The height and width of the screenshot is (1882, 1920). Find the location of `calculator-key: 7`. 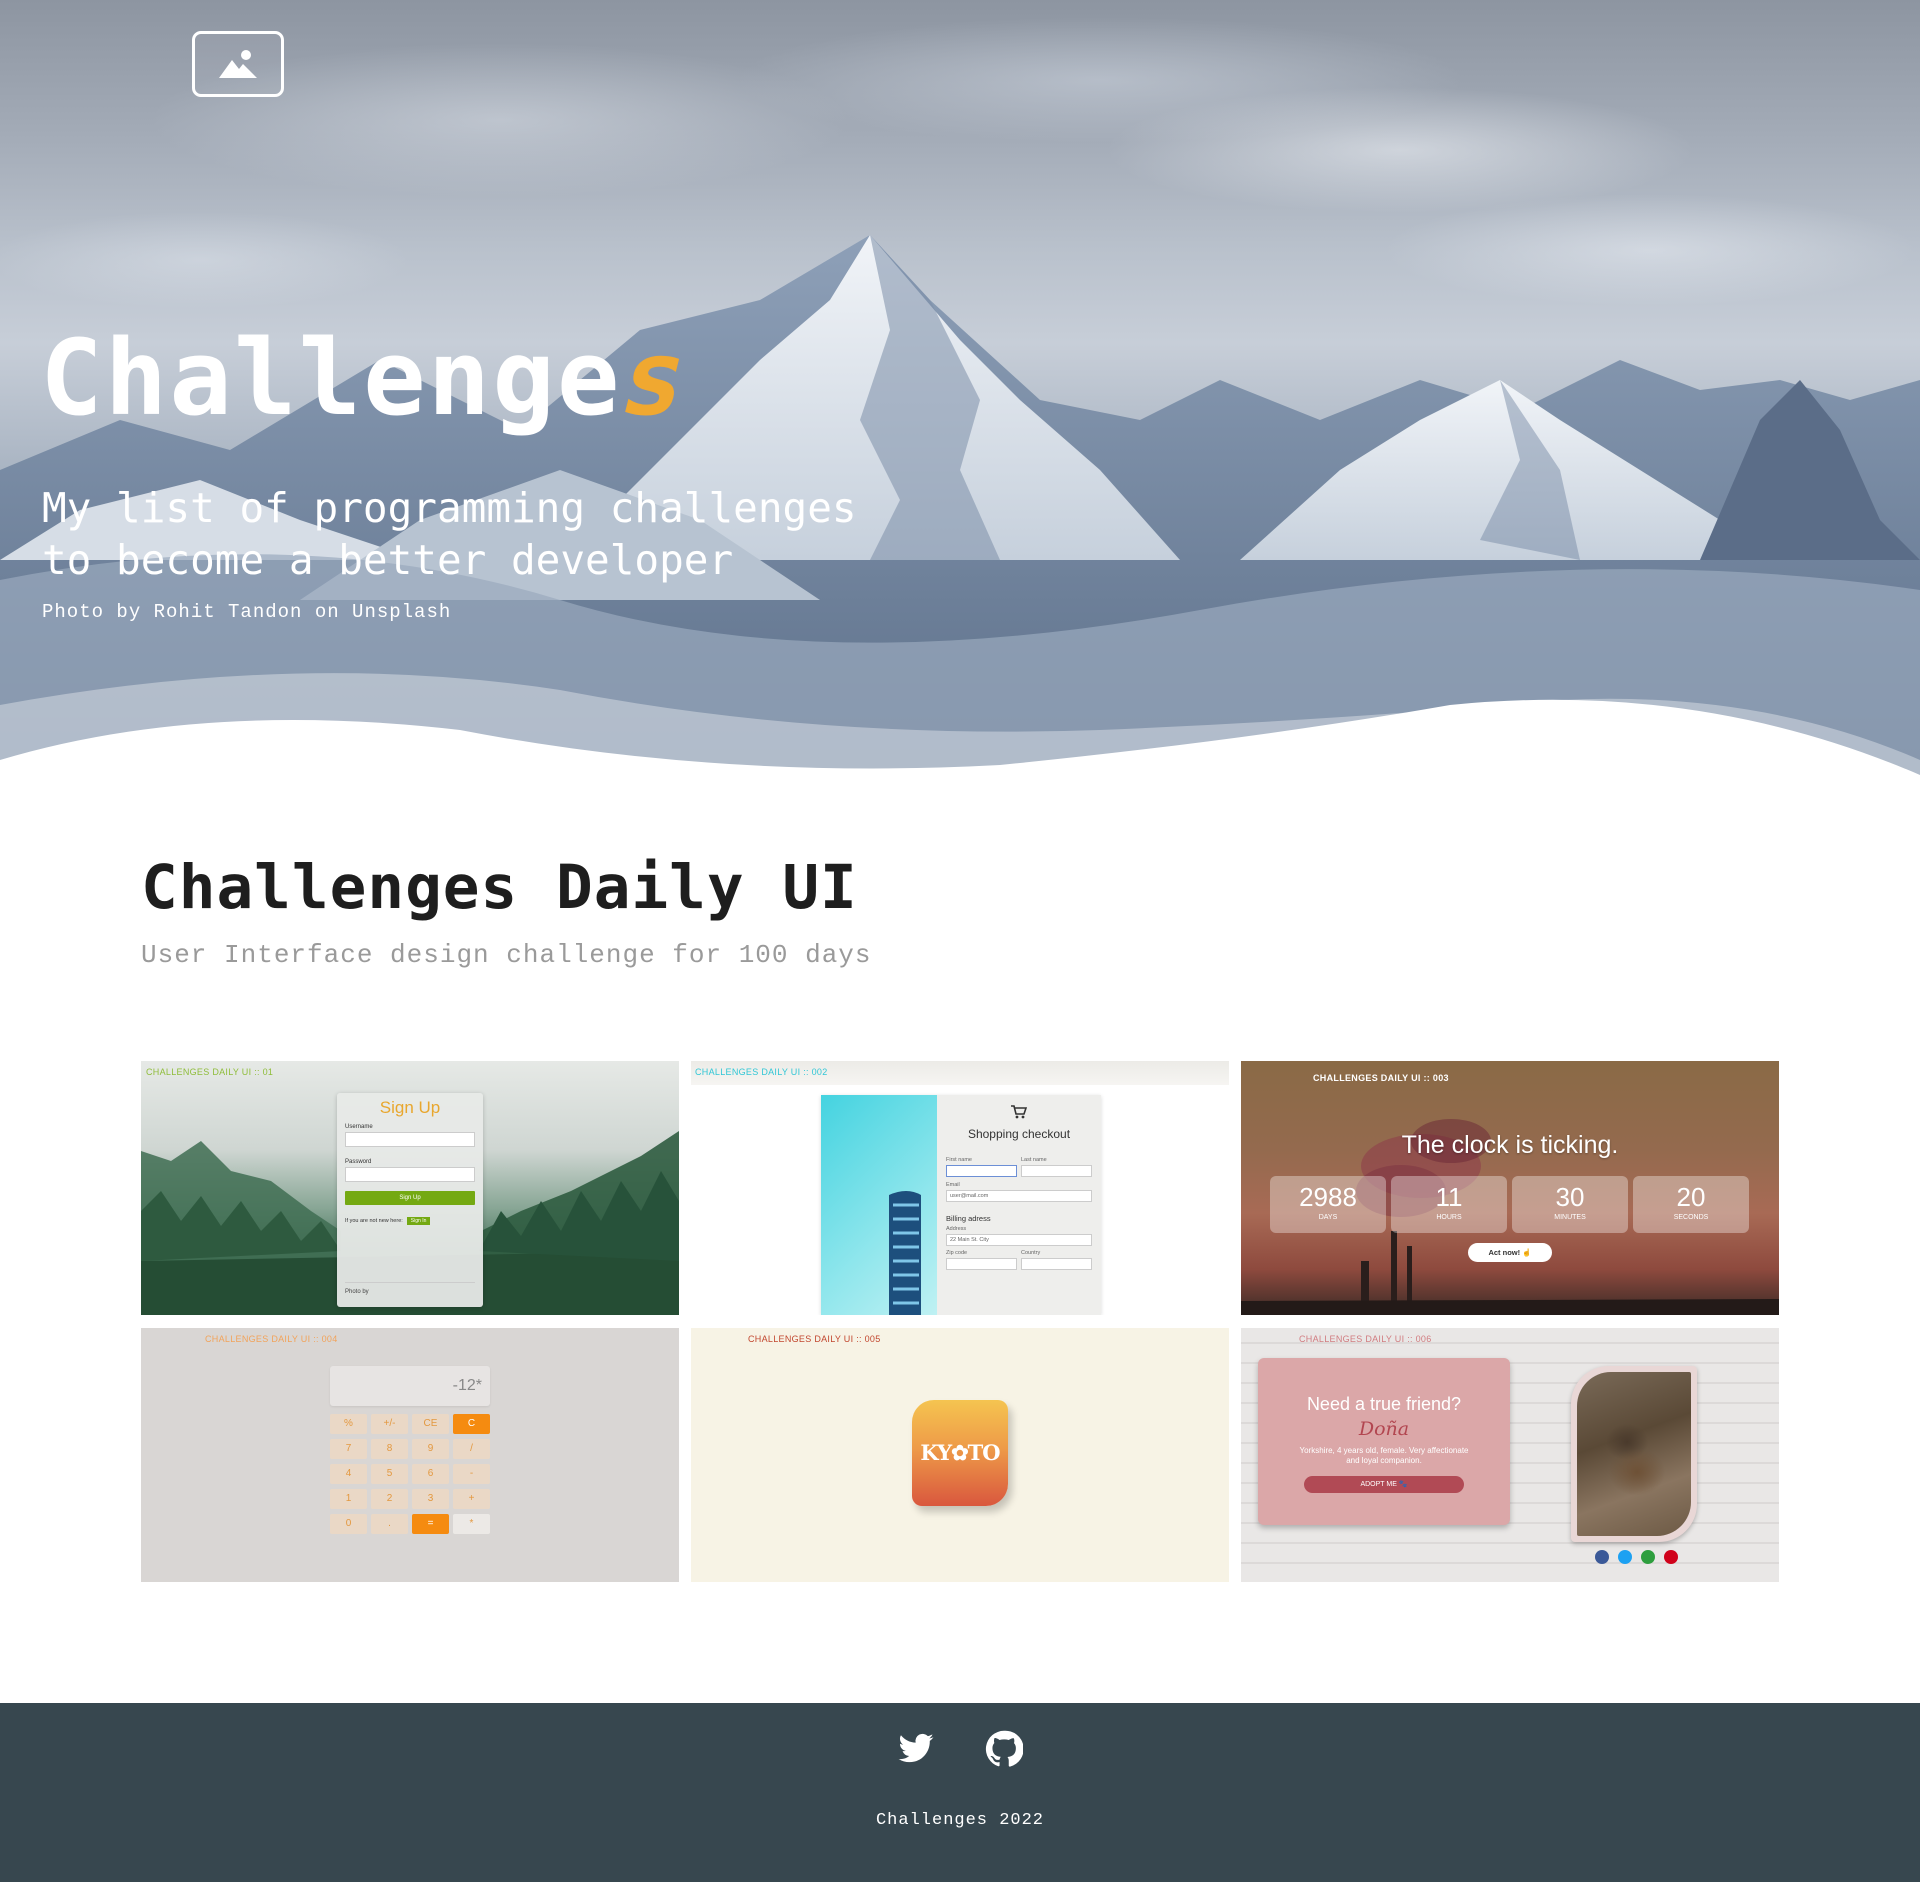

calculator-key: 7 is located at coordinates (348, 1449).